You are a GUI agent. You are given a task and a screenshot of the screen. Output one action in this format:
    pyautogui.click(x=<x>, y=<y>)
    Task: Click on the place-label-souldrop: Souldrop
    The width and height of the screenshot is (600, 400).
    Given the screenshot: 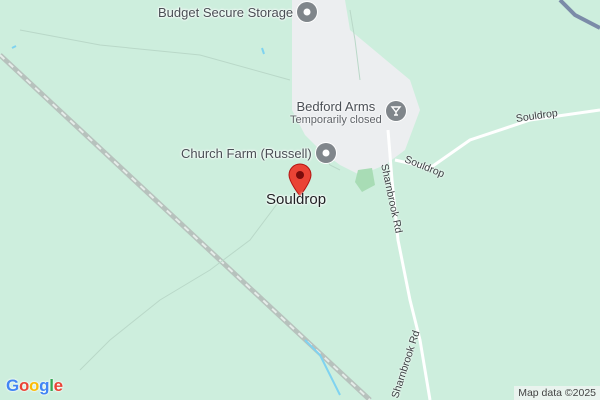 What is the action you would take?
    pyautogui.click(x=296, y=199)
    